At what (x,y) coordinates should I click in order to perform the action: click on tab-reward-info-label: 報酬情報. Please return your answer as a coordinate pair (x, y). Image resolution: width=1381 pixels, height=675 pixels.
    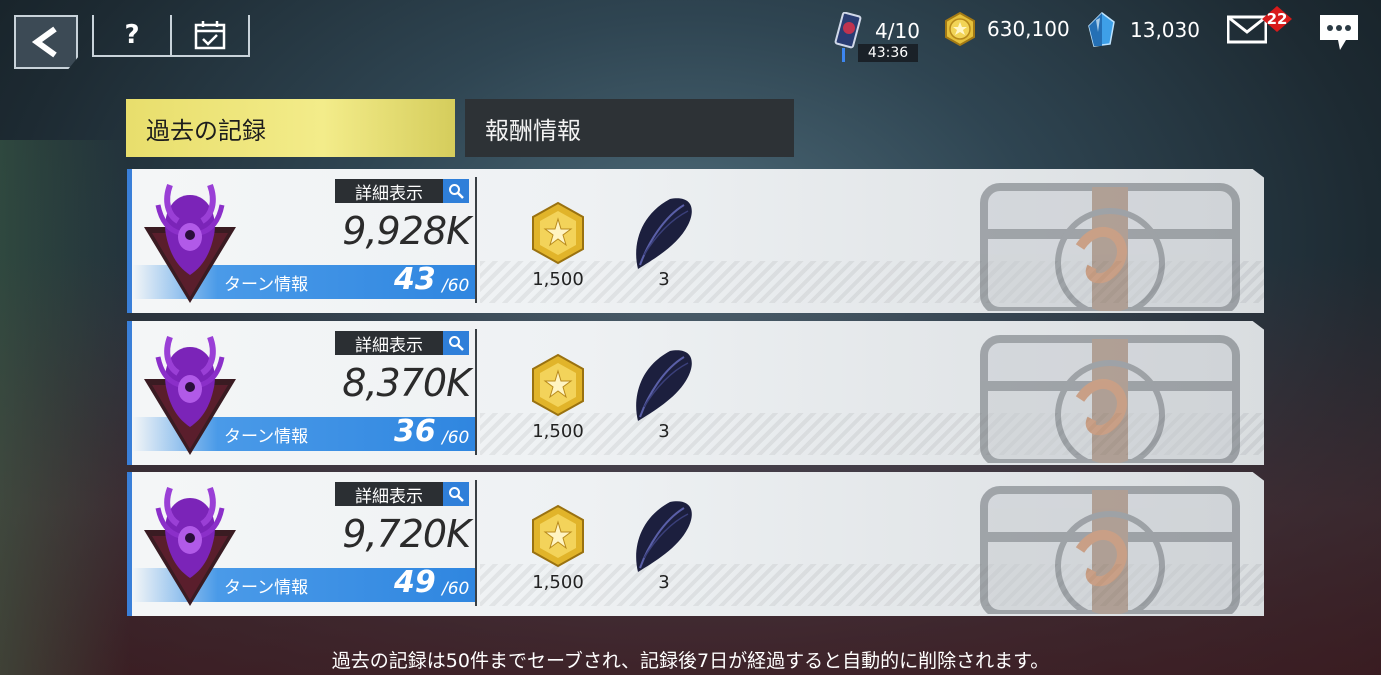
    Looking at the image, I should click on (533, 130).